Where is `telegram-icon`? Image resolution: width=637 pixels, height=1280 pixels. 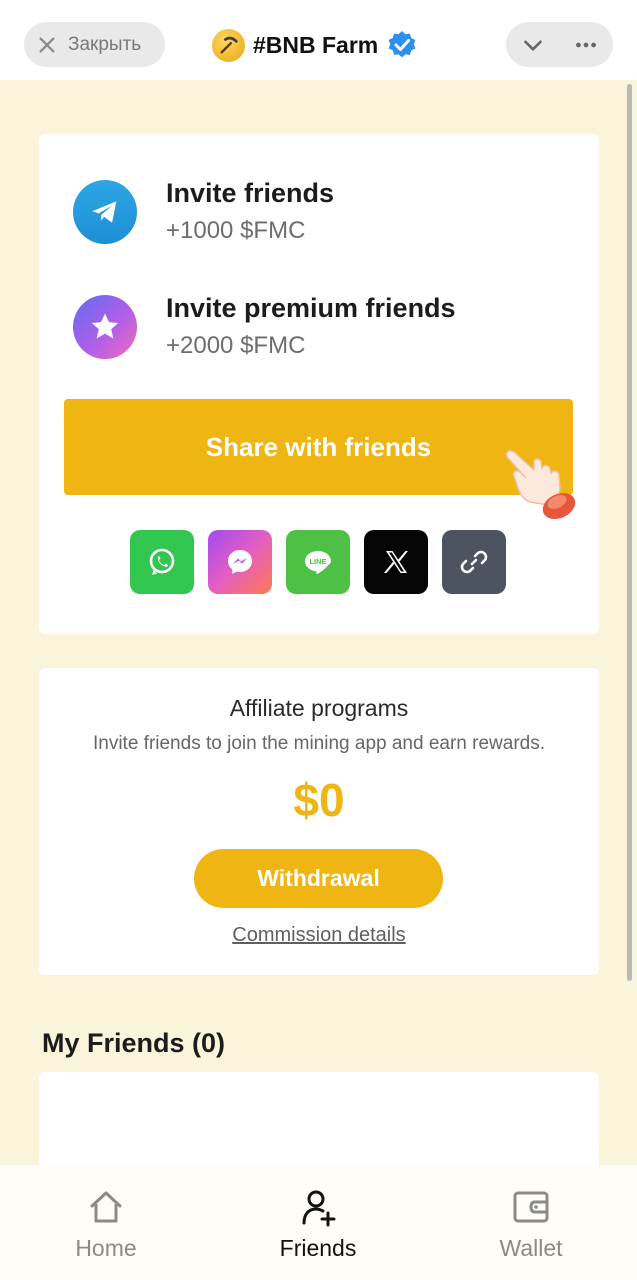 telegram-icon is located at coordinates (105, 212).